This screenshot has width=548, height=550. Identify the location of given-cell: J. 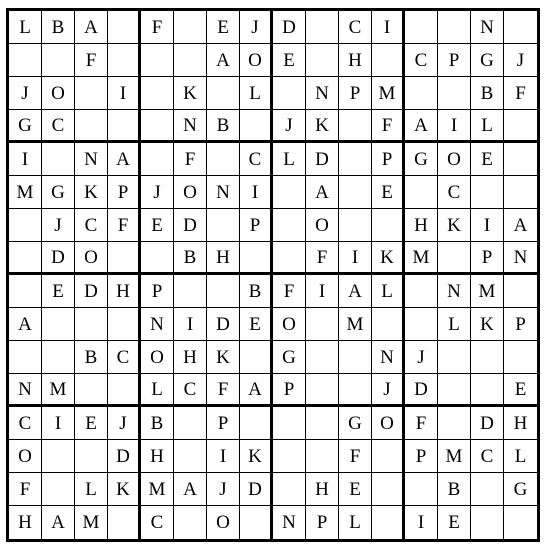
(223, 489).